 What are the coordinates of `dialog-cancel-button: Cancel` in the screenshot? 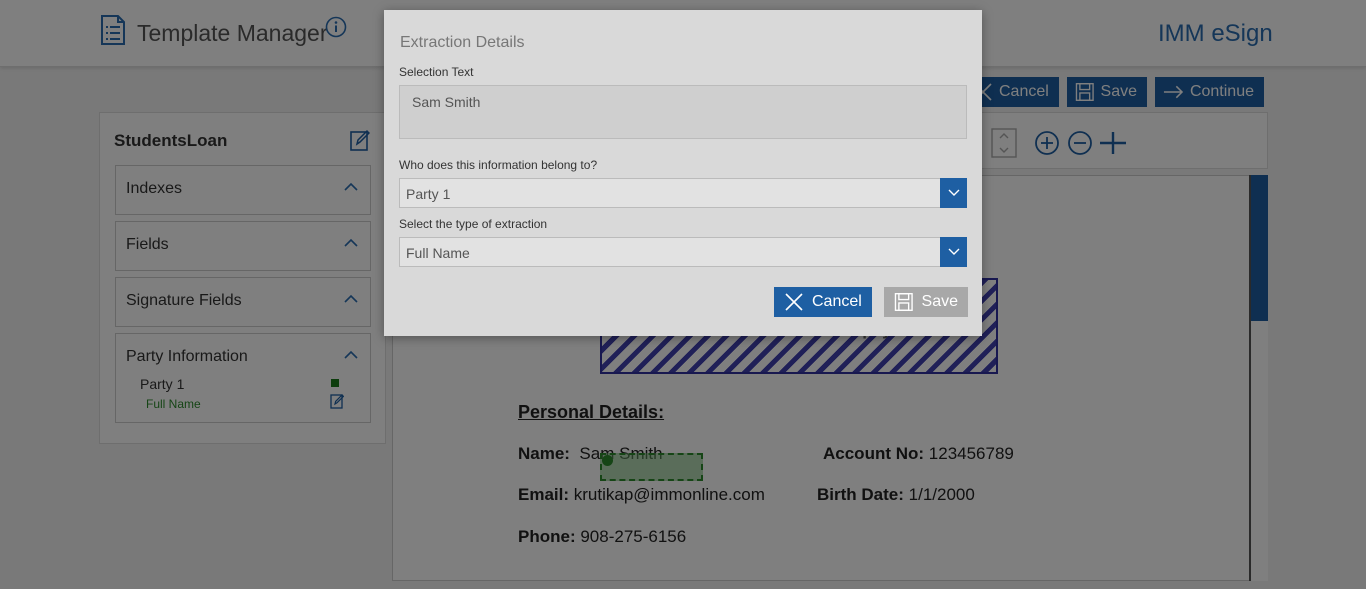 It's located at (823, 302).